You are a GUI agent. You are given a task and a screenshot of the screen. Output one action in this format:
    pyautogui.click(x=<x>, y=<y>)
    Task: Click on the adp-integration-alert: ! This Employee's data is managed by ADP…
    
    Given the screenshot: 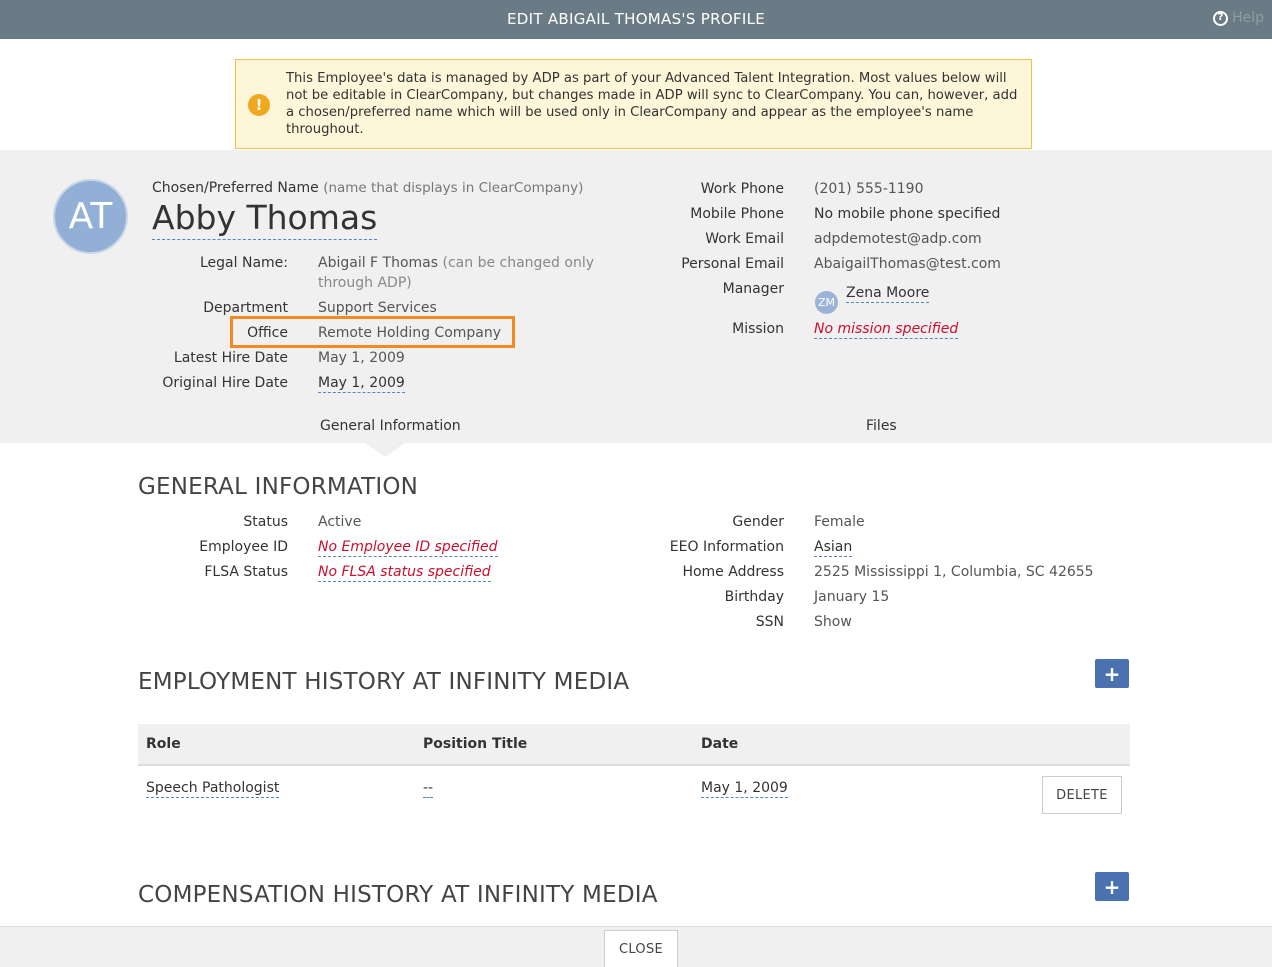 What is the action you would take?
    pyautogui.click(x=633, y=104)
    